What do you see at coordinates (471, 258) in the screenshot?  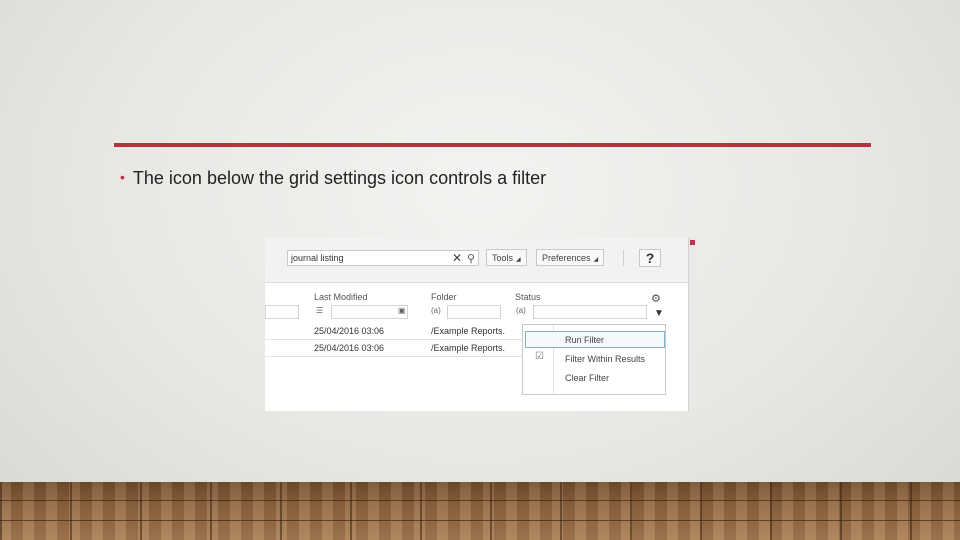 I see `search-icon: ⚲` at bounding box center [471, 258].